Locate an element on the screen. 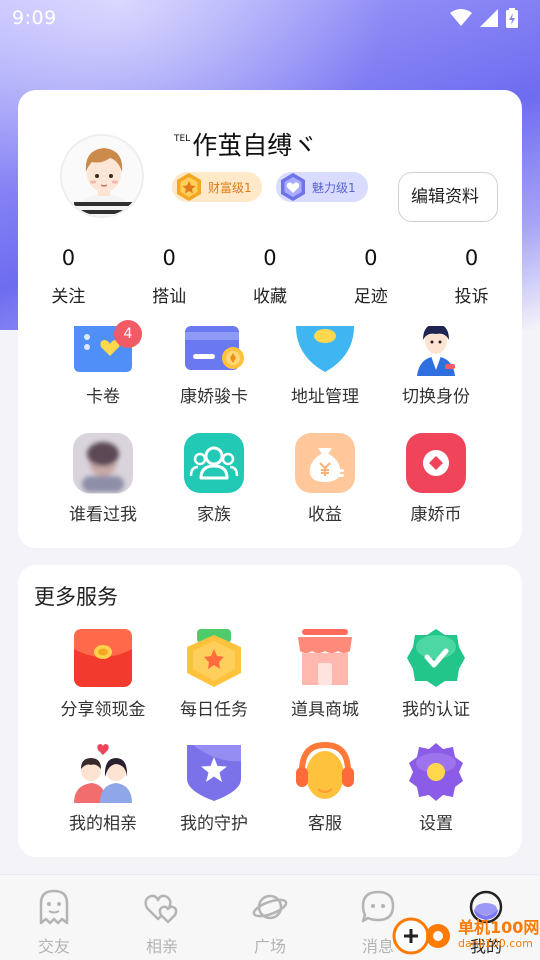 Image resolution: width=540 pixels, height=960 pixels. planet-icon is located at coordinates (270, 907).